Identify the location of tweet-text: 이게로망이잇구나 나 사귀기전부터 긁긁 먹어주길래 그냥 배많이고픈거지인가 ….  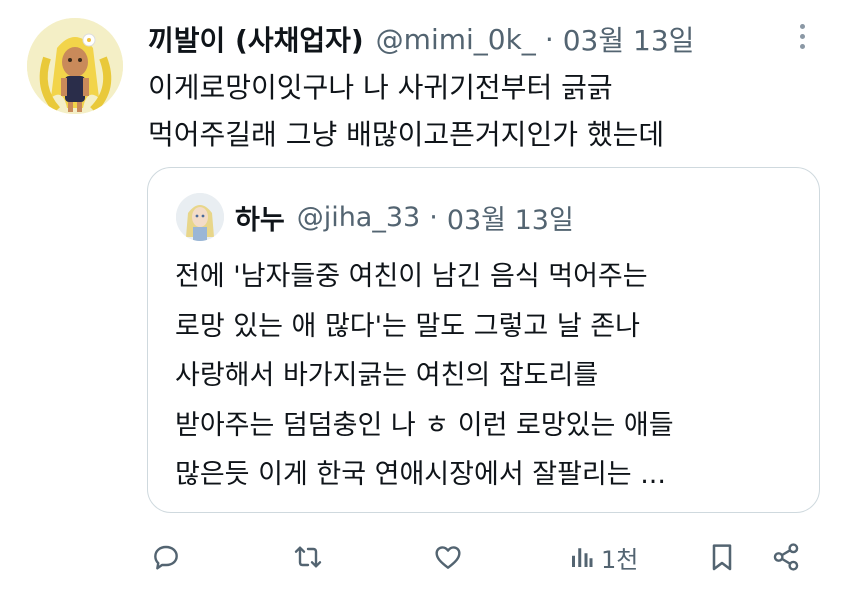
(406, 111).